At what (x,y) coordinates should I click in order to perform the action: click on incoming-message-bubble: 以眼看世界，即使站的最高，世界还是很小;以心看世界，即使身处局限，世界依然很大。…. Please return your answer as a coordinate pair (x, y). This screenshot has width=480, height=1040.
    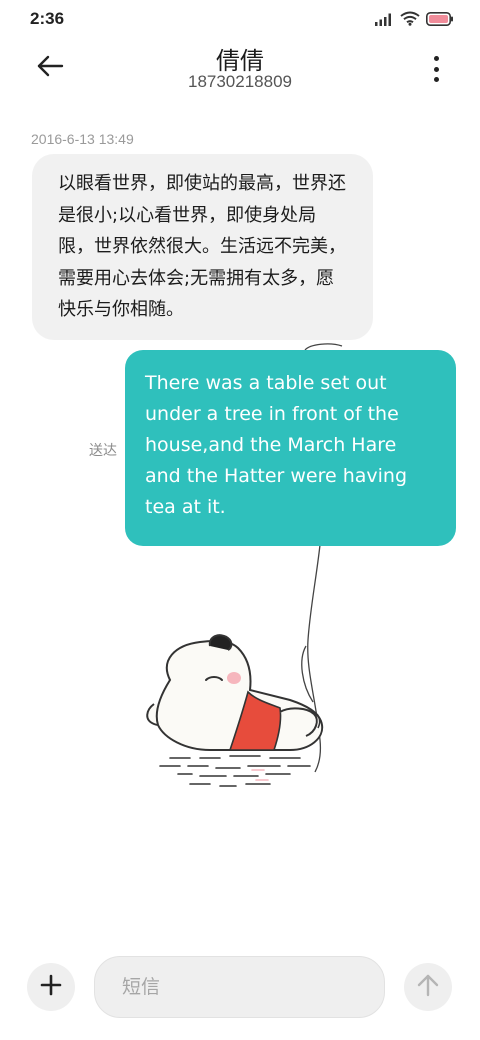
    Looking at the image, I should click on (202, 247).